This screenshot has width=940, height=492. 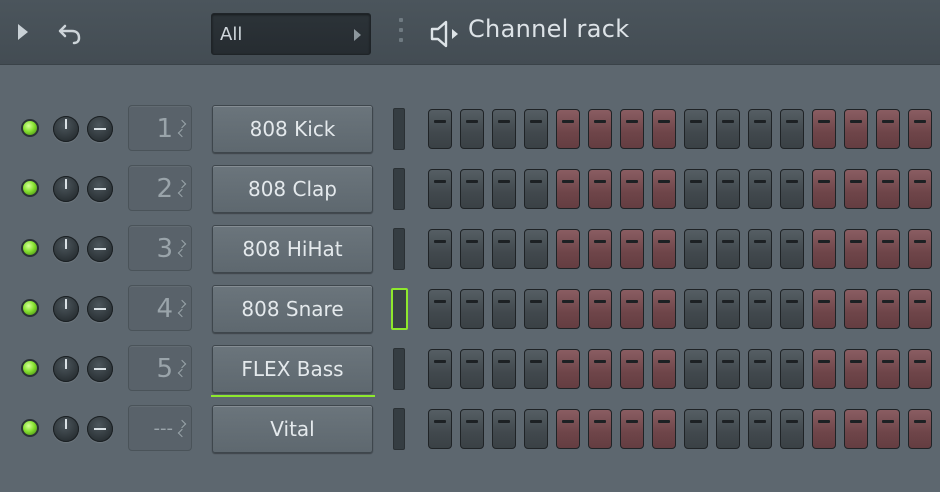 I want to click on mixer-track-number: 1, so click(x=160, y=128).